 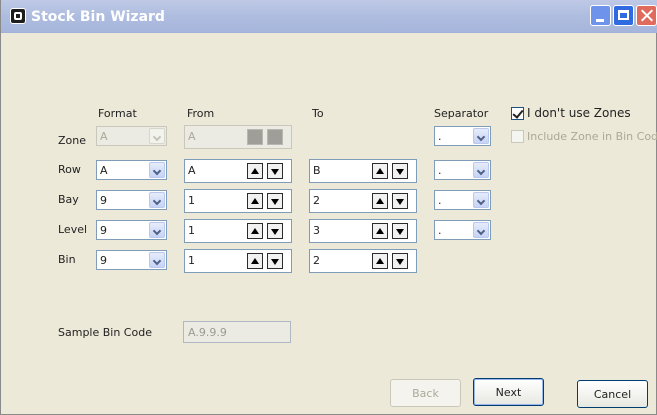 What do you see at coordinates (255, 231) in the screenshot?
I see `level-from-up-button` at bounding box center [255, 231].